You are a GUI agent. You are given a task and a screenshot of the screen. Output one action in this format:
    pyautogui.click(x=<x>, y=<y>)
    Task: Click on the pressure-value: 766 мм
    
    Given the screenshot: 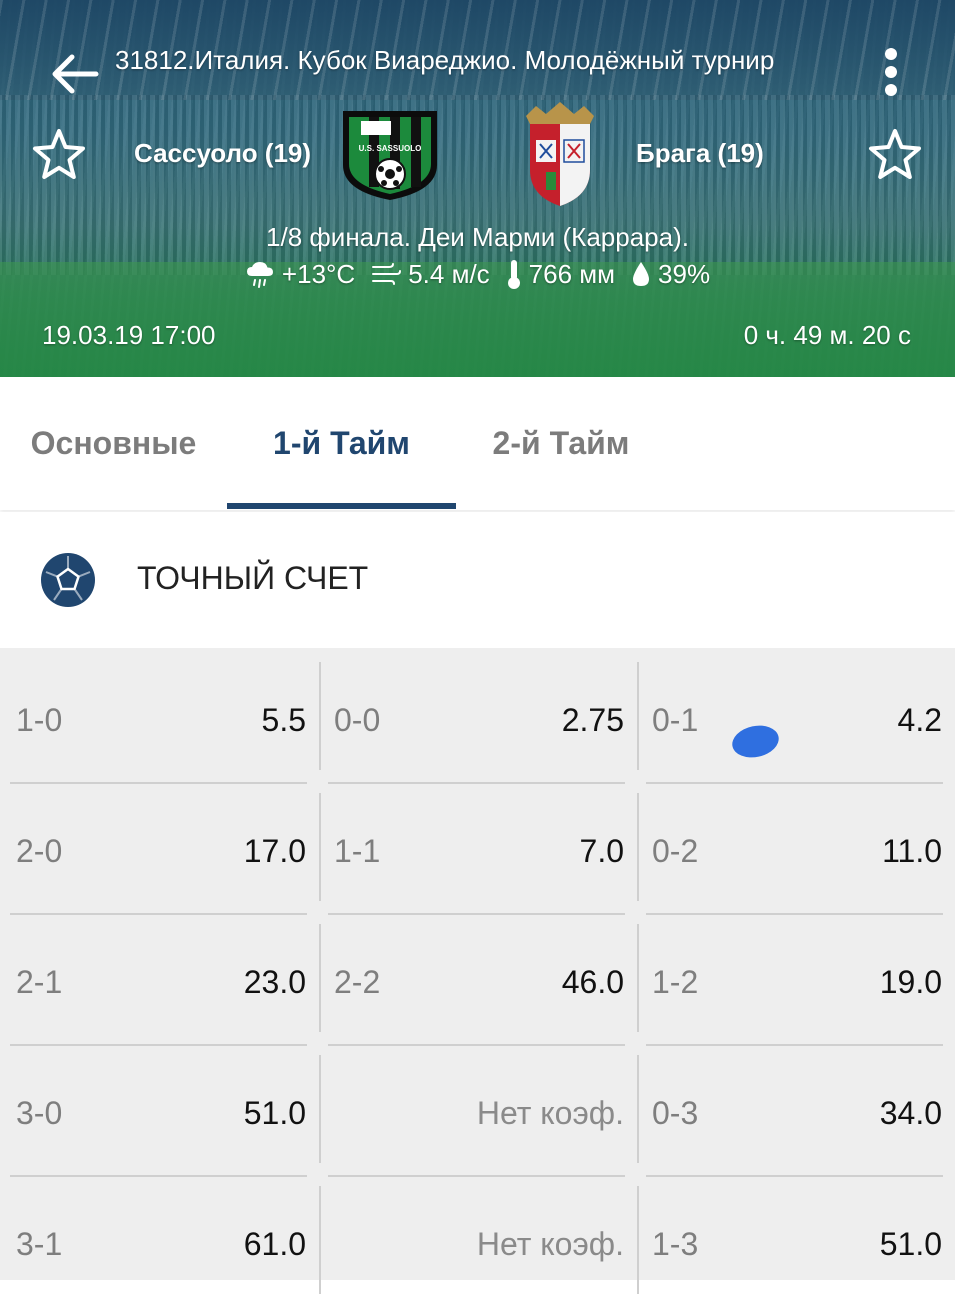 What is the action you would take?
    pyautogui.click(x=572, y=273)
    